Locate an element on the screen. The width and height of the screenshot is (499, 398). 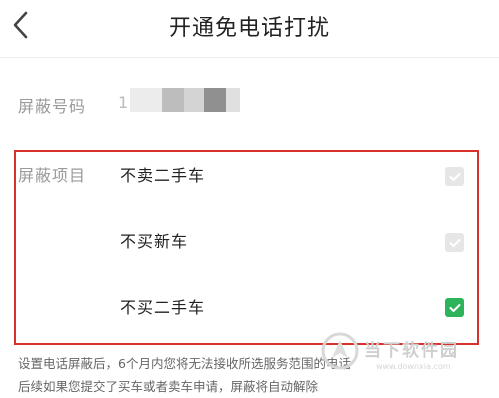
option-label: 不买新车 is located at coordinates (154, 241).